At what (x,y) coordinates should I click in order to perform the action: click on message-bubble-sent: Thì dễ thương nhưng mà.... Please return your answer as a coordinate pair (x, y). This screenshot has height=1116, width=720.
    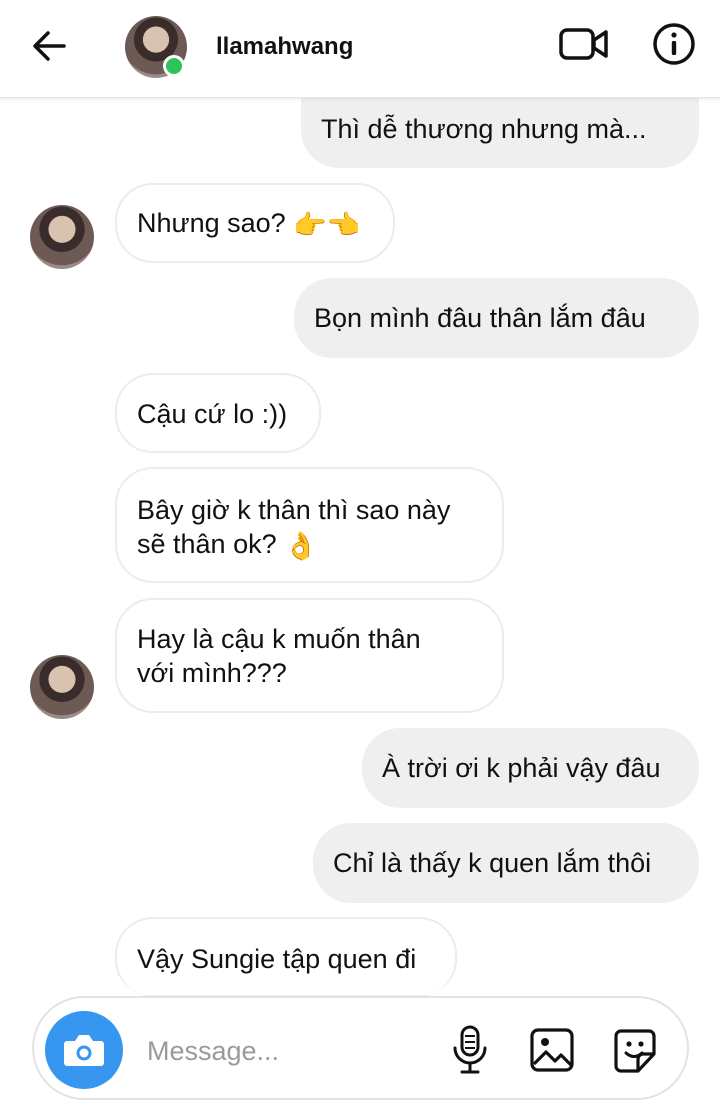
    Looking at the image, I should click on (500, 129).